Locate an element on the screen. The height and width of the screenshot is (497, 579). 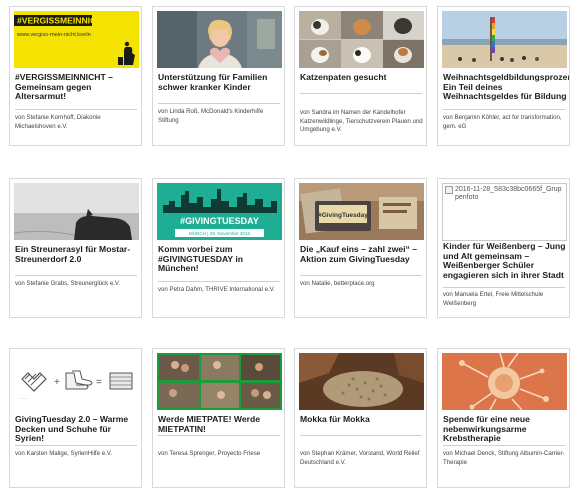
project-title: Mokka für Mokka is located at coordinates (362, 419).